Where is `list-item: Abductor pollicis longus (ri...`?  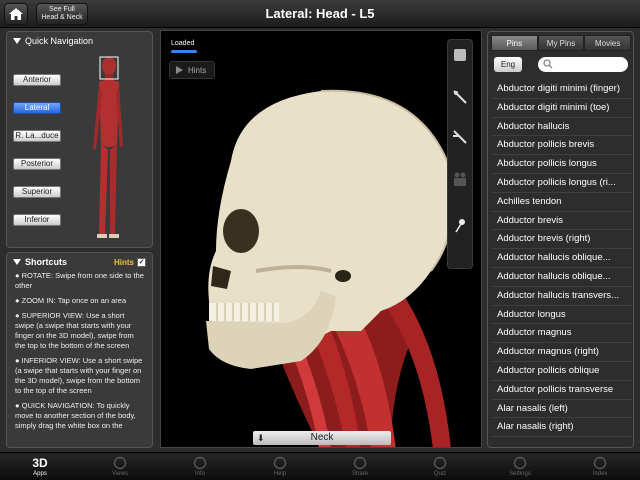 list-item: Abductor pollicis longus (ri... is located at coordinates (561, 183).